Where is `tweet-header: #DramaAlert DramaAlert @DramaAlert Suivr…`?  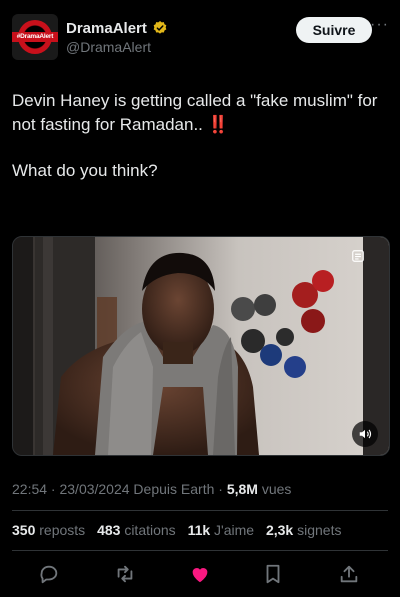
tweet-header: #DramaAlert DramaAlert @DramaAlert Suivr… is located at coordinates (200, 38).